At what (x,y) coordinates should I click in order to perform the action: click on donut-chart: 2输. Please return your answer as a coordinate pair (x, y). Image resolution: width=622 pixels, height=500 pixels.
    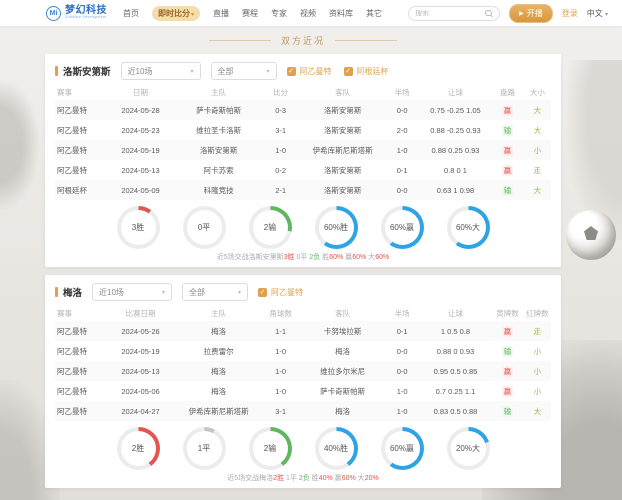
    Looking at the image, I should click on (270, 227).